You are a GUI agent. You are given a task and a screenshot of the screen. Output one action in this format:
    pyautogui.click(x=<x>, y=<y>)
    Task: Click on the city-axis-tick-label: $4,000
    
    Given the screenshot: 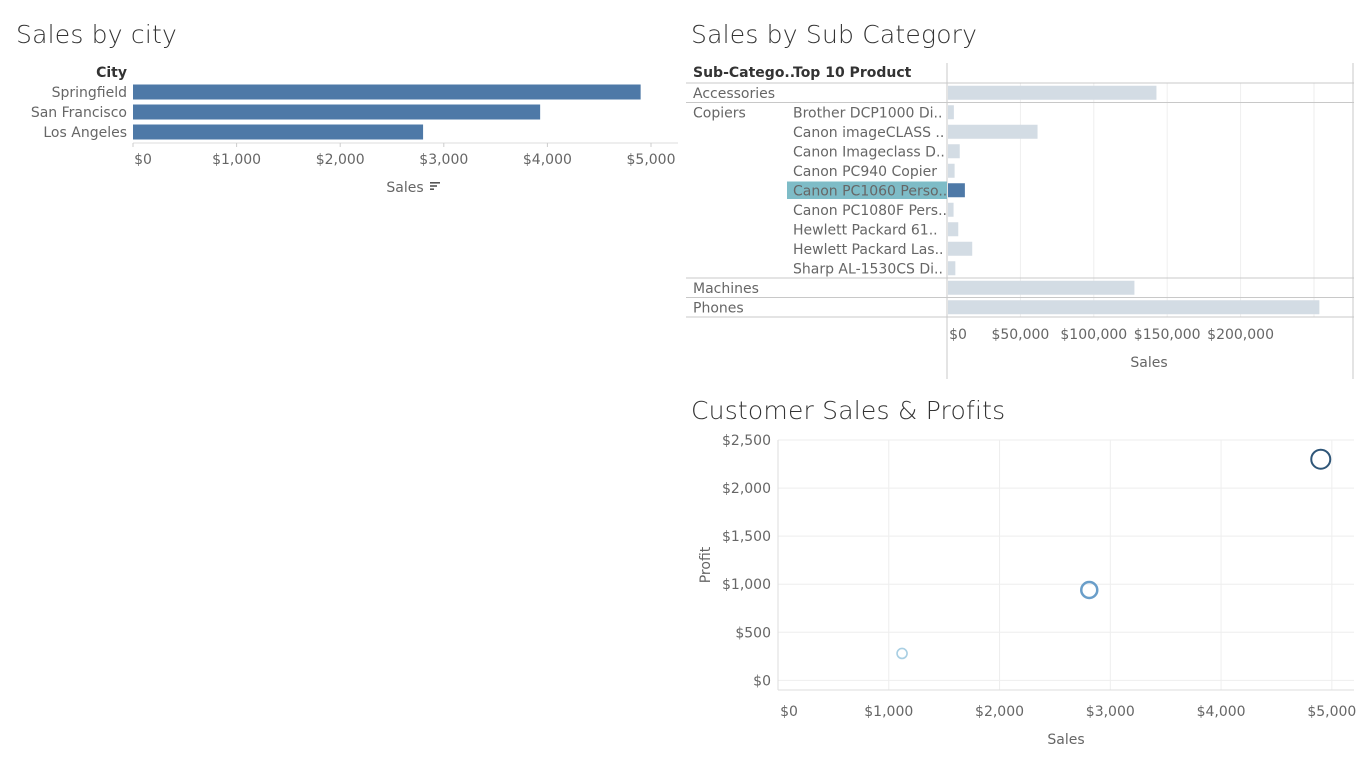 What is the action you would take?
    pyautogui.click(x=547, y=160)
    